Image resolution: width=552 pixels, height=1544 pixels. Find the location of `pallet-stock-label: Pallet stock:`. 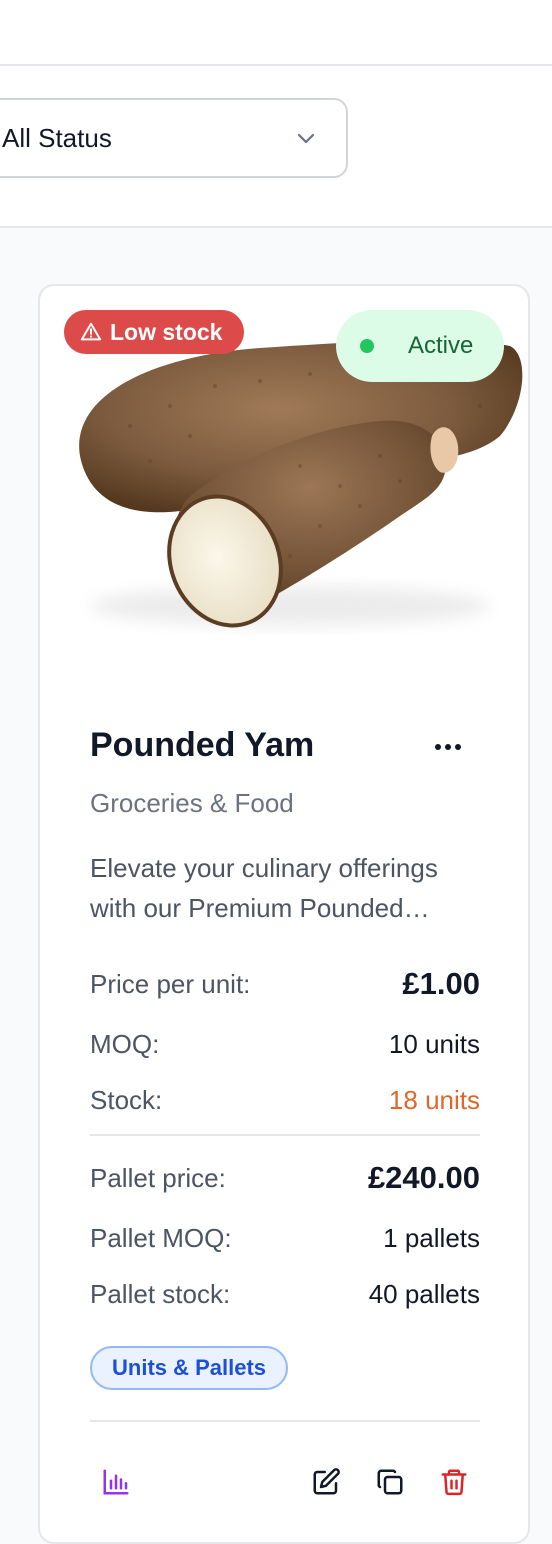

pallet-stock-label: Pallet stock: is located at coordinates (160, 1293).